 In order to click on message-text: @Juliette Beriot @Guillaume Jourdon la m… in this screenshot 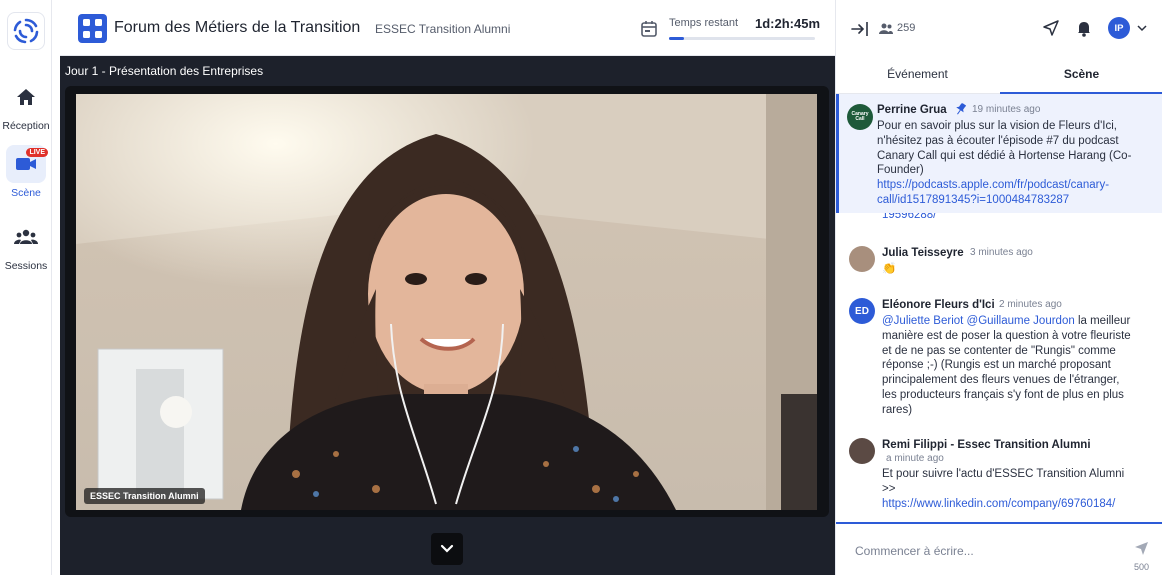, I will do `click(1017, 366)`.